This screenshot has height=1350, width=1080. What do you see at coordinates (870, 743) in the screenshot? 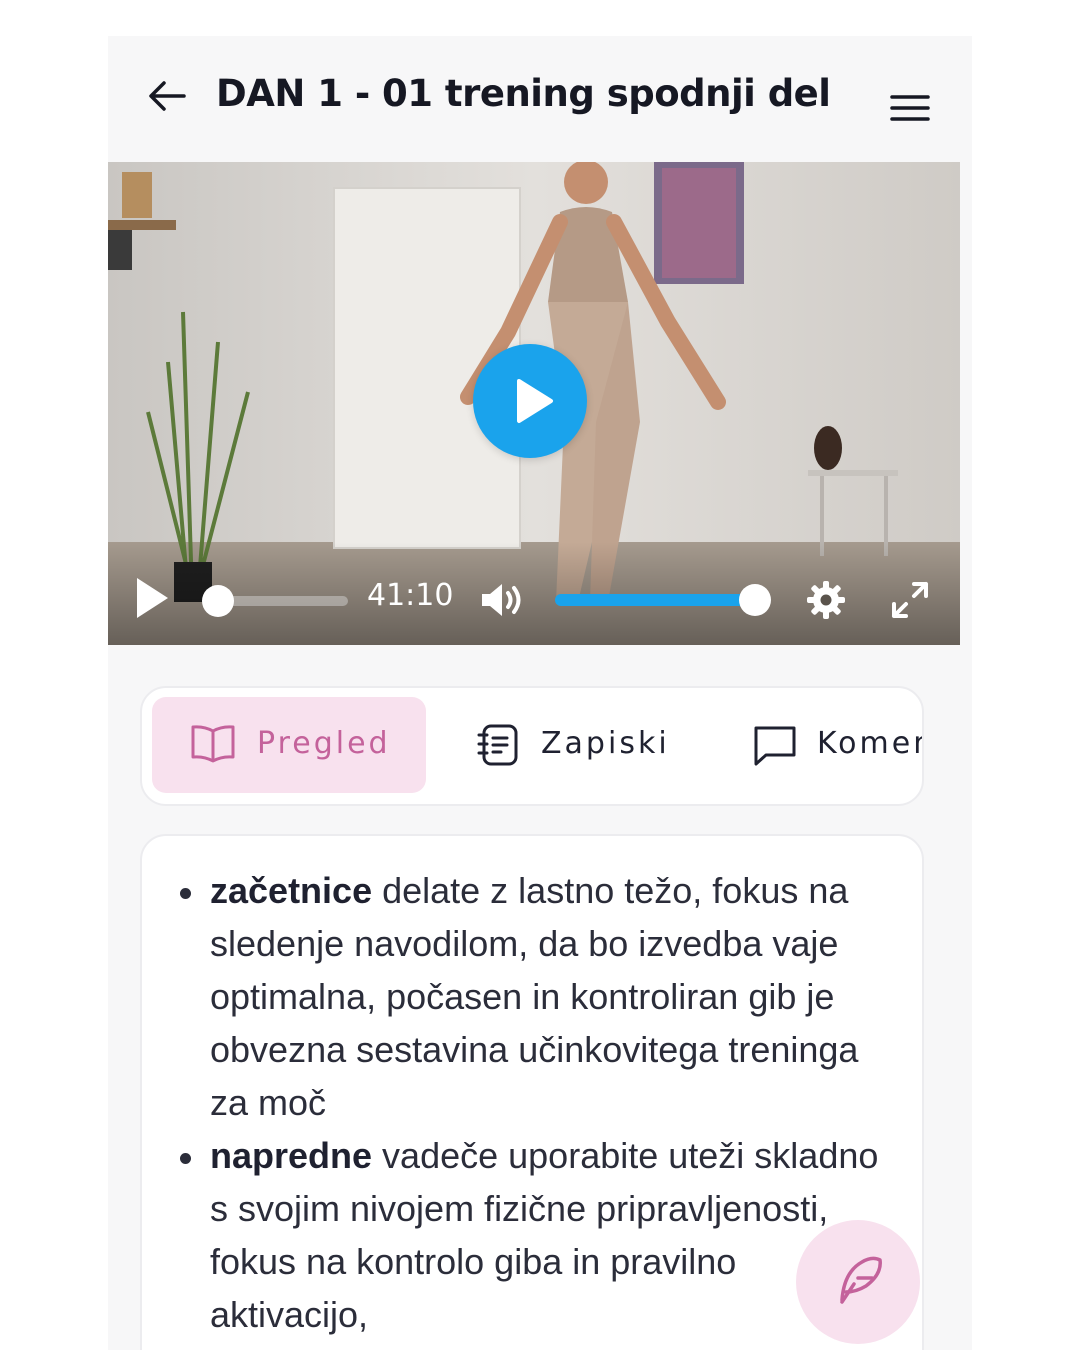
I see `tab-komentarji-label: Komentarji` at bounding box center [870, 743].